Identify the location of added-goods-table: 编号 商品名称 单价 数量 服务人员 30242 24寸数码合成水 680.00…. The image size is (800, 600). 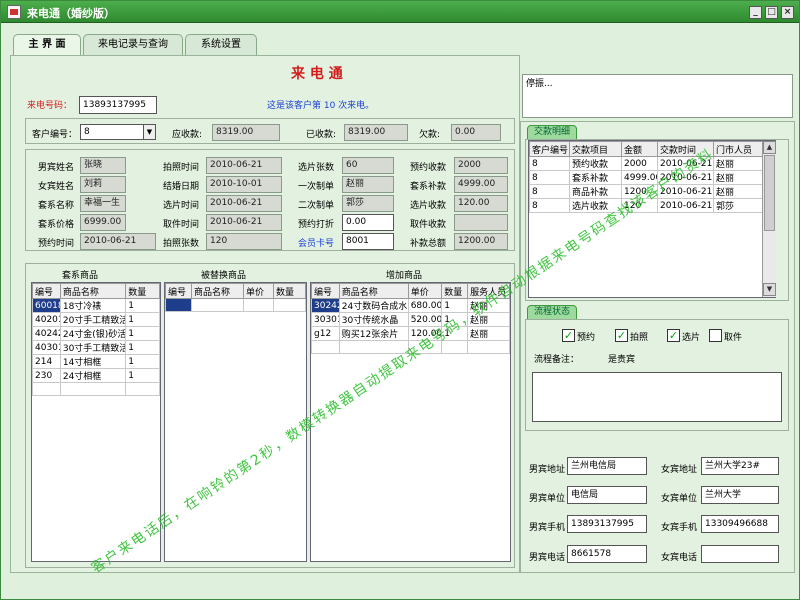
(410, 422).